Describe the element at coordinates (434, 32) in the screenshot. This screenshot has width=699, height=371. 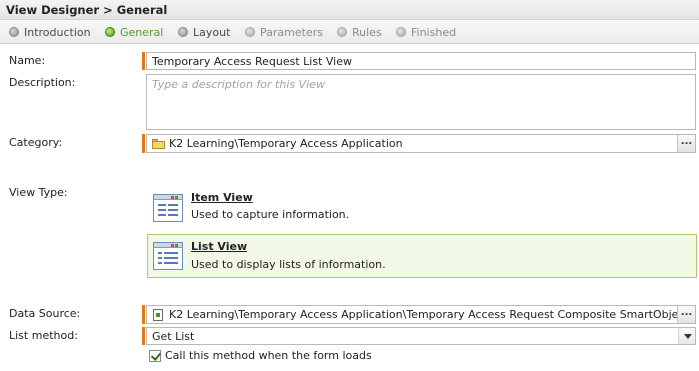
I see `step-label: Finished` at that location.